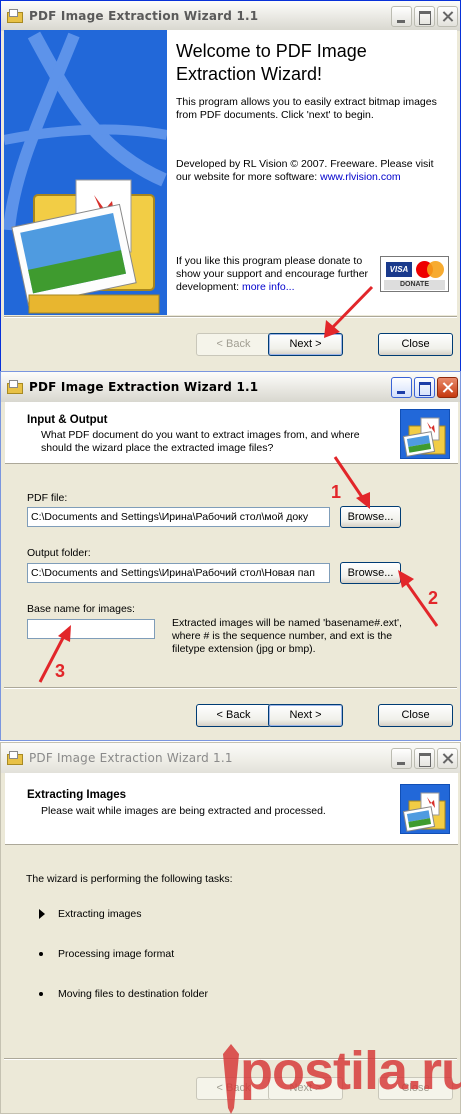  Describe the element at coordinates (271, 62) in the screenshot. I see `welcome-heading: Welcome to PDF Image Extraction Wizard!` at that location.